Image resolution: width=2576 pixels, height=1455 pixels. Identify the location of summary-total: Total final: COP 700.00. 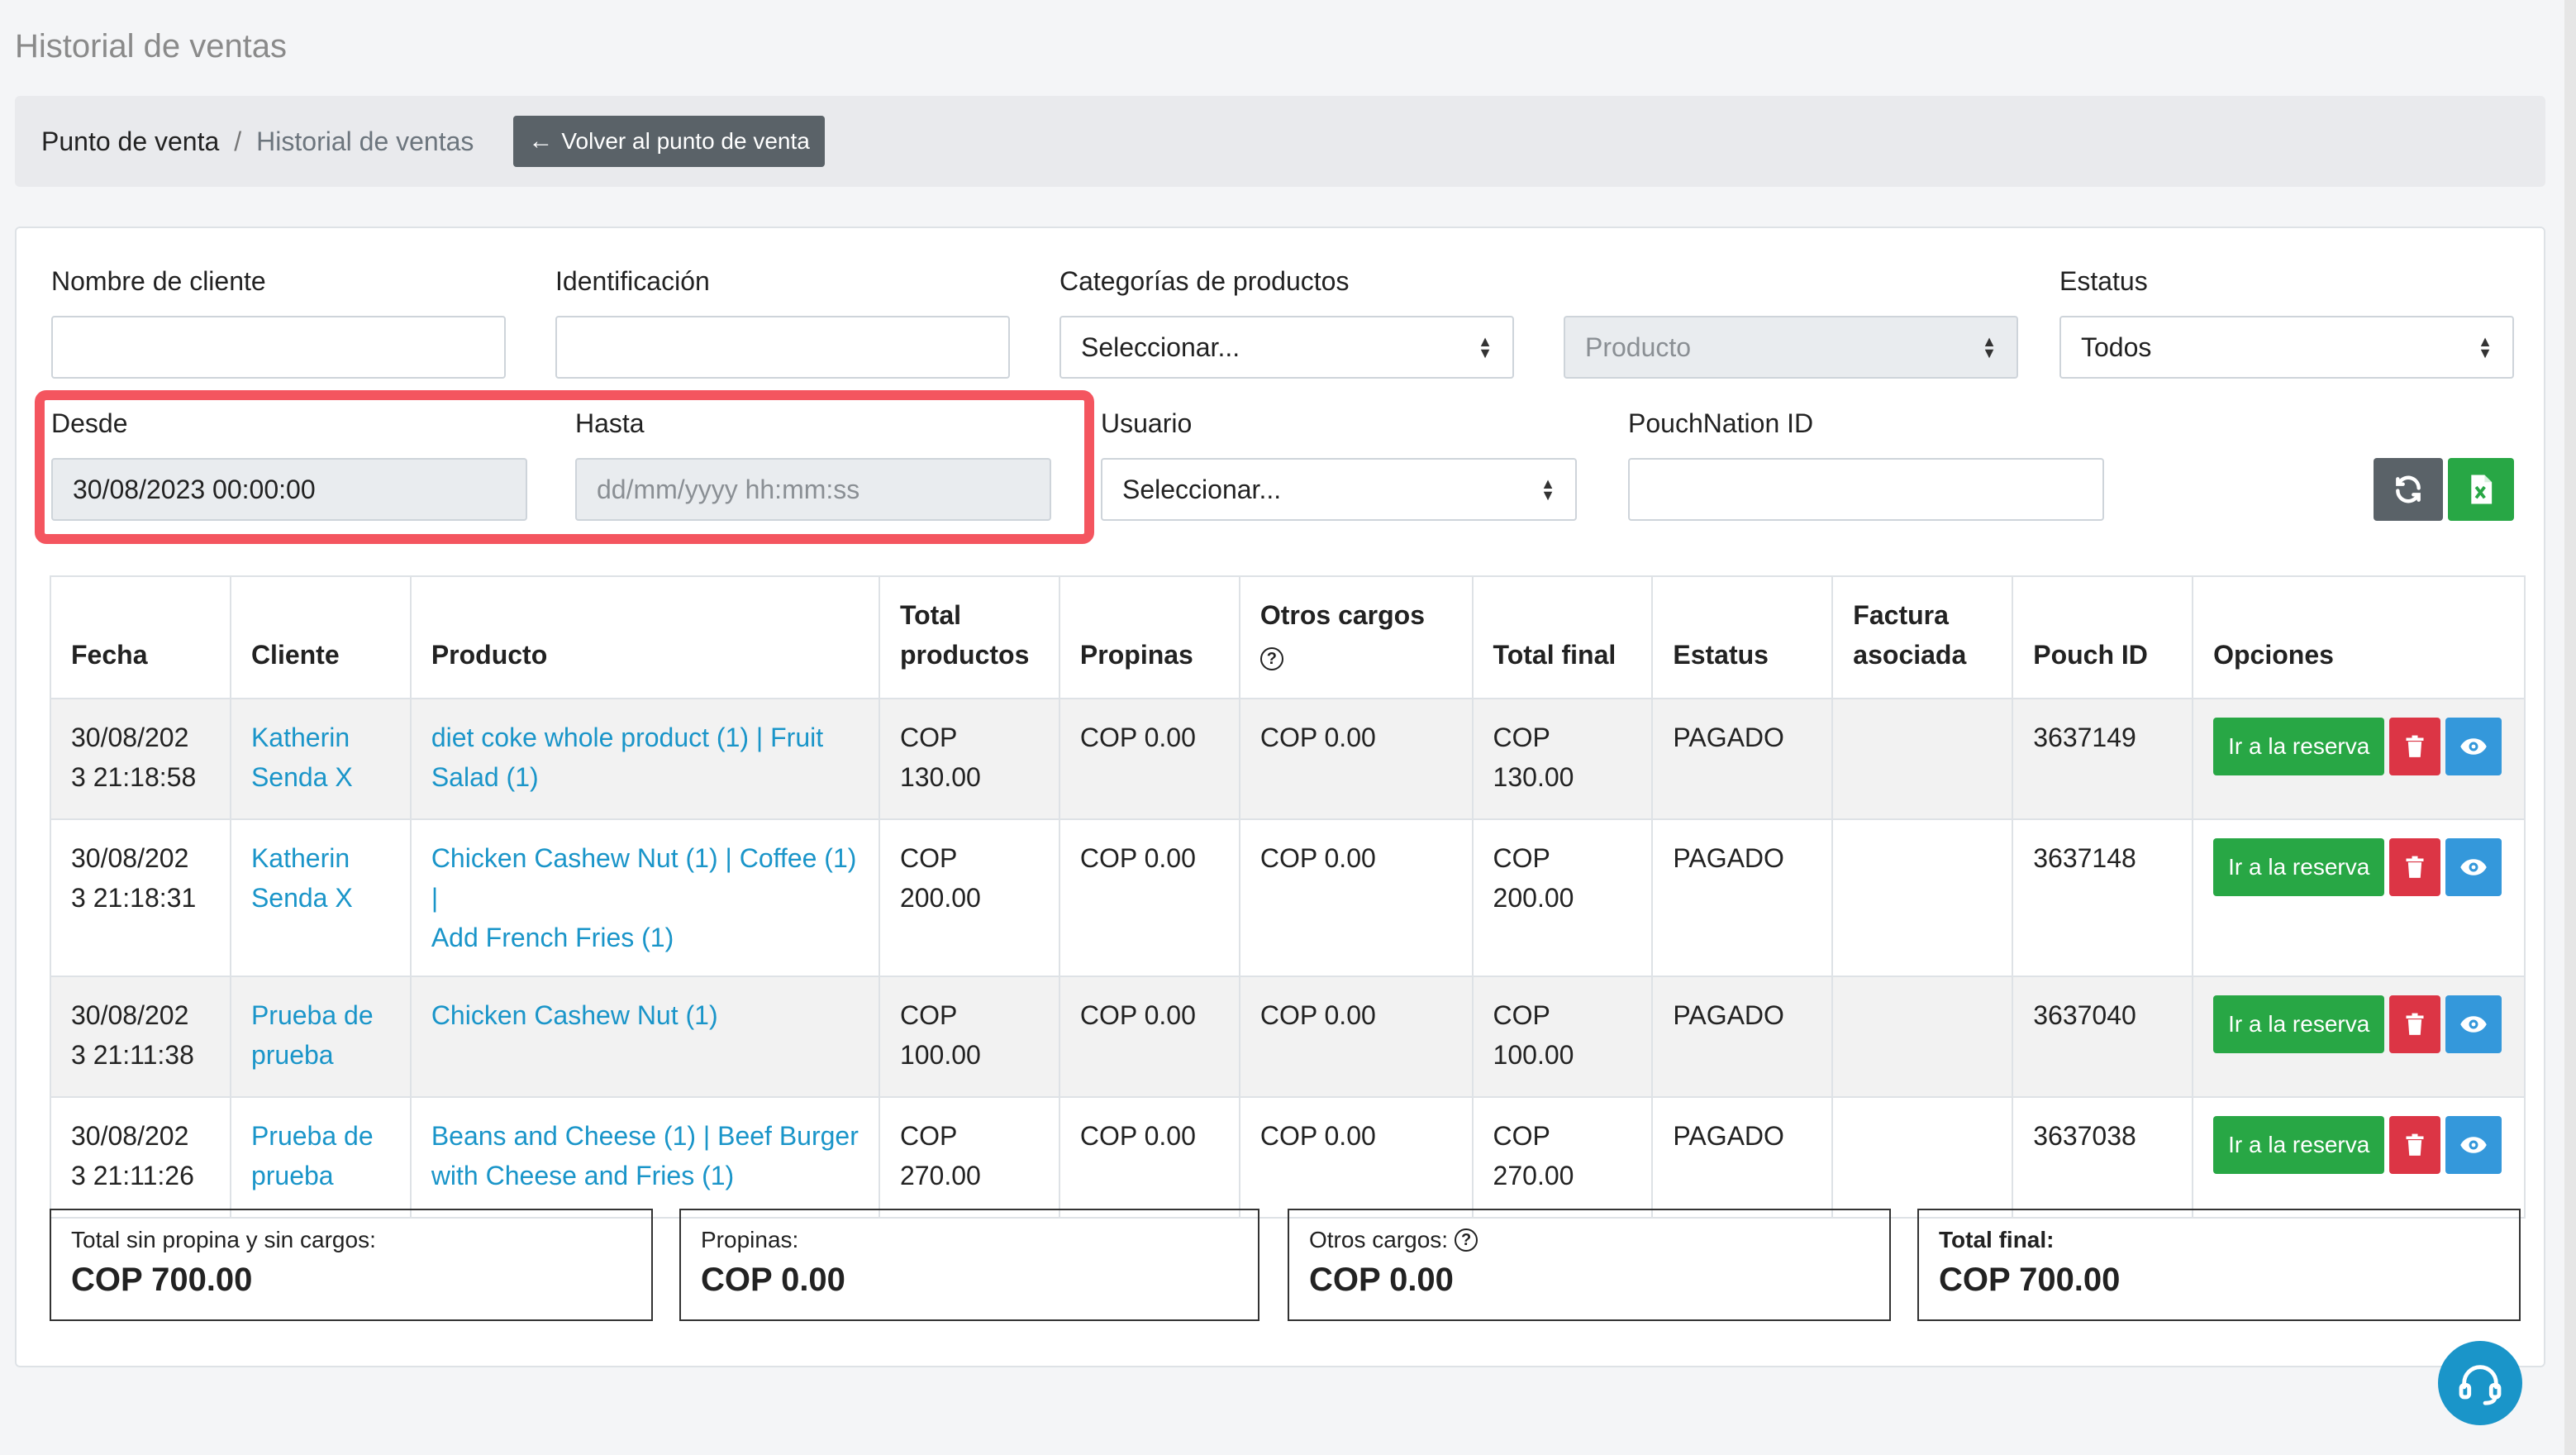
(2219, 1265).